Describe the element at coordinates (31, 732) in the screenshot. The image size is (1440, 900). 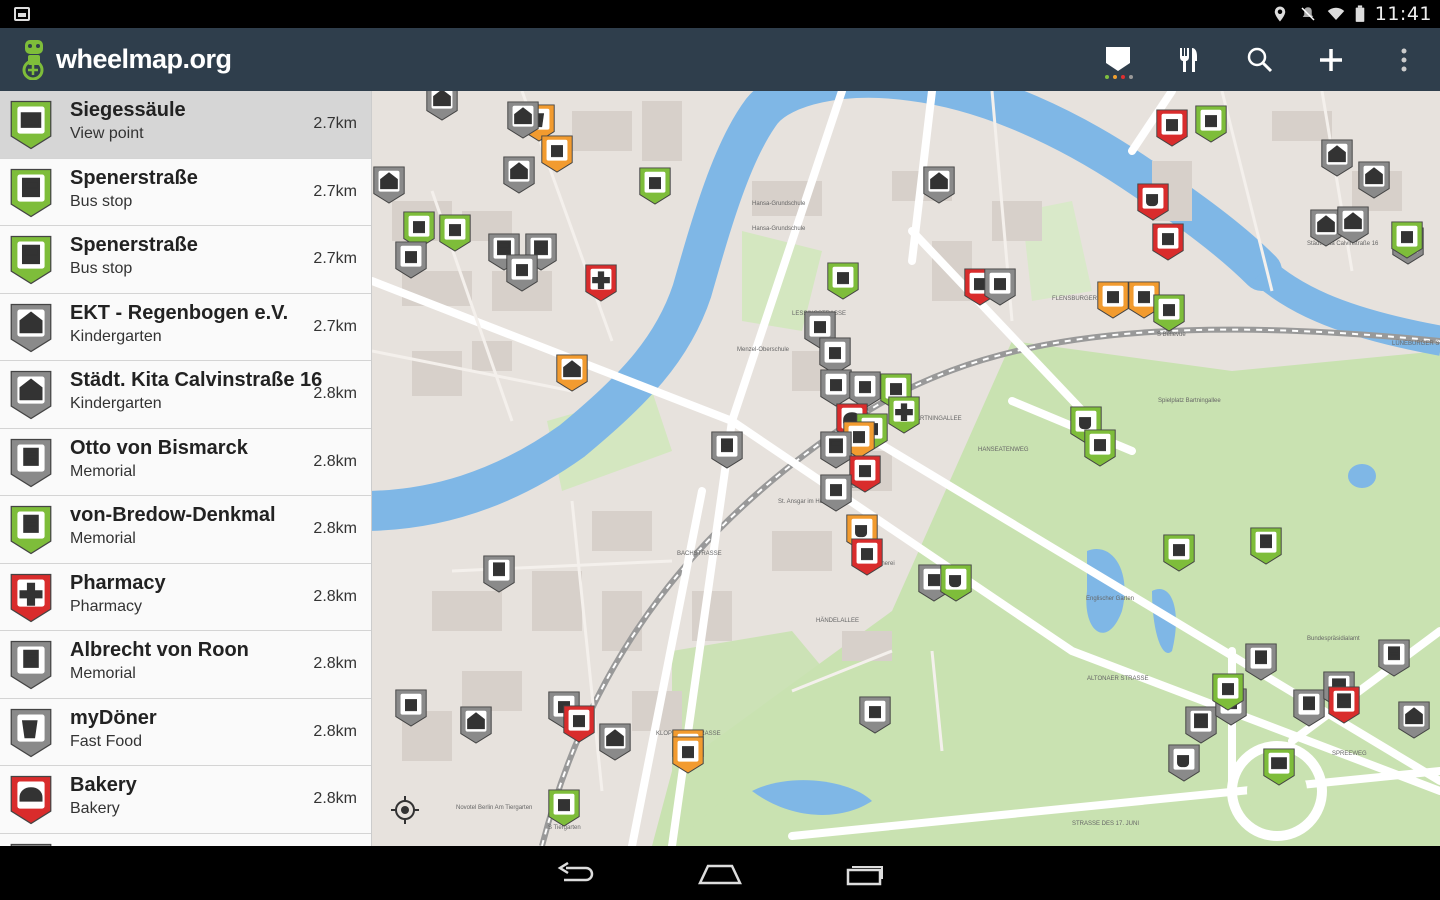
I see `fastfood-icon` at that location.